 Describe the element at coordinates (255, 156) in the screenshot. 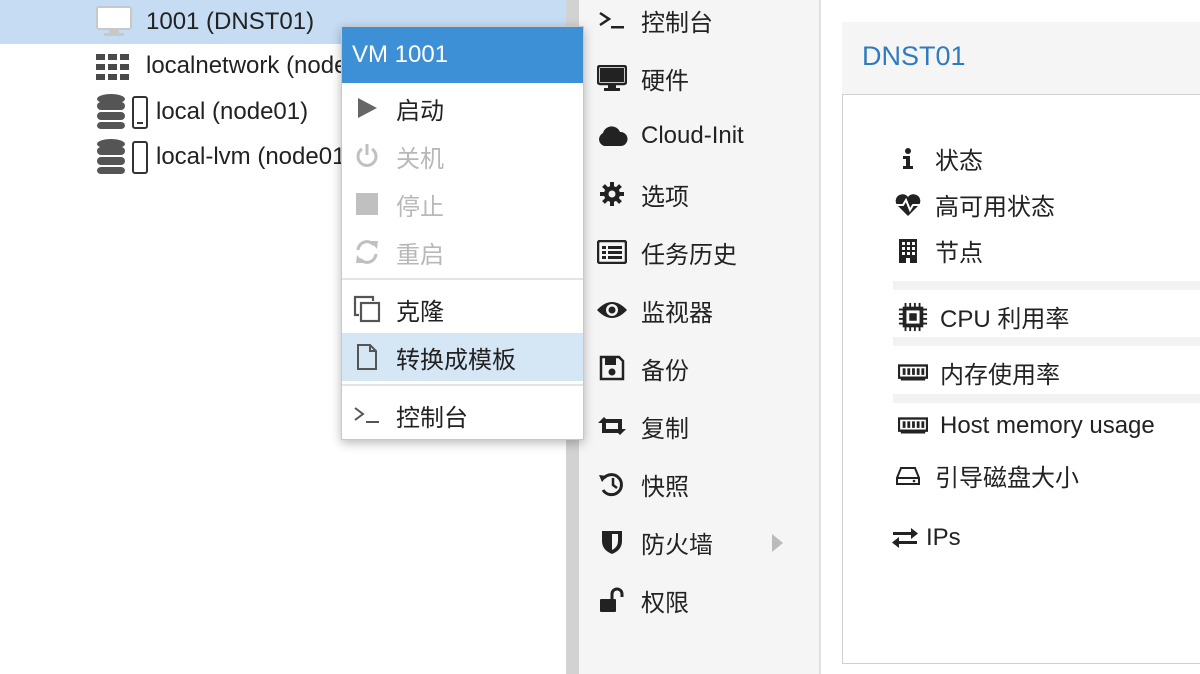

I see `tree-item-label: local-lvm (node01)` at that location.